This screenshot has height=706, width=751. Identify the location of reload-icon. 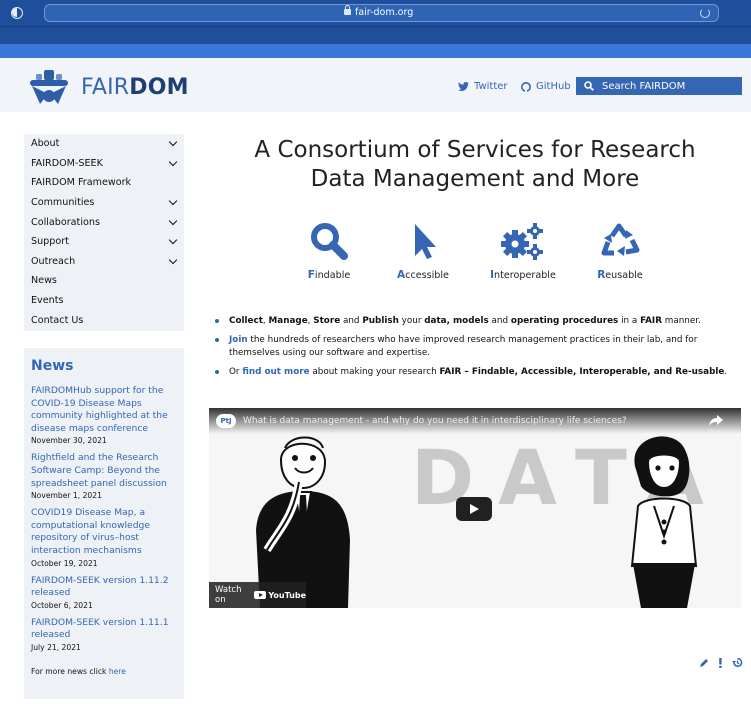
(705, 13).